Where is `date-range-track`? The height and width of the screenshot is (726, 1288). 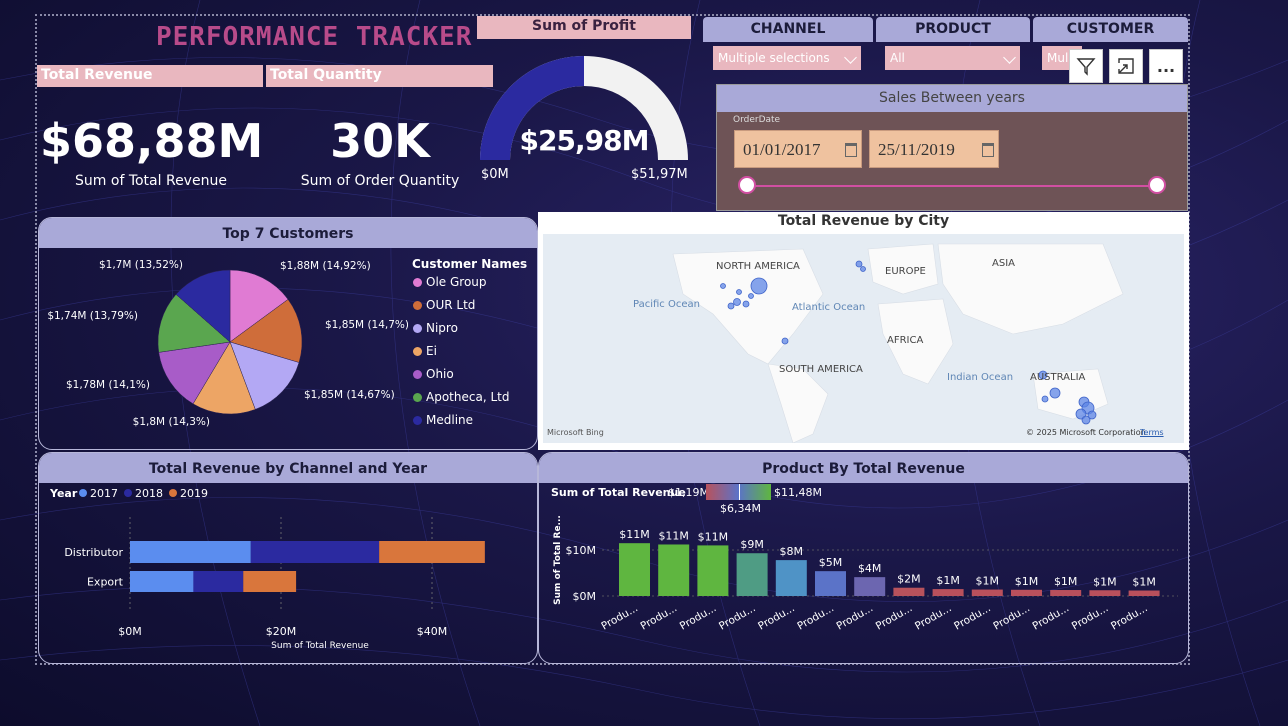
date-range-track is located at coordinates (953, 186).